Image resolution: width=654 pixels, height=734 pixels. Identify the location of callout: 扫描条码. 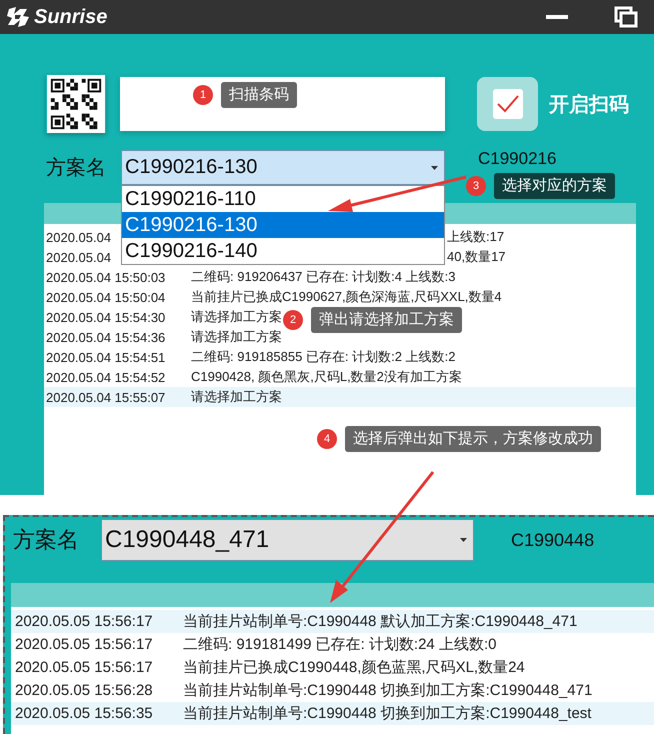
(259, 95).